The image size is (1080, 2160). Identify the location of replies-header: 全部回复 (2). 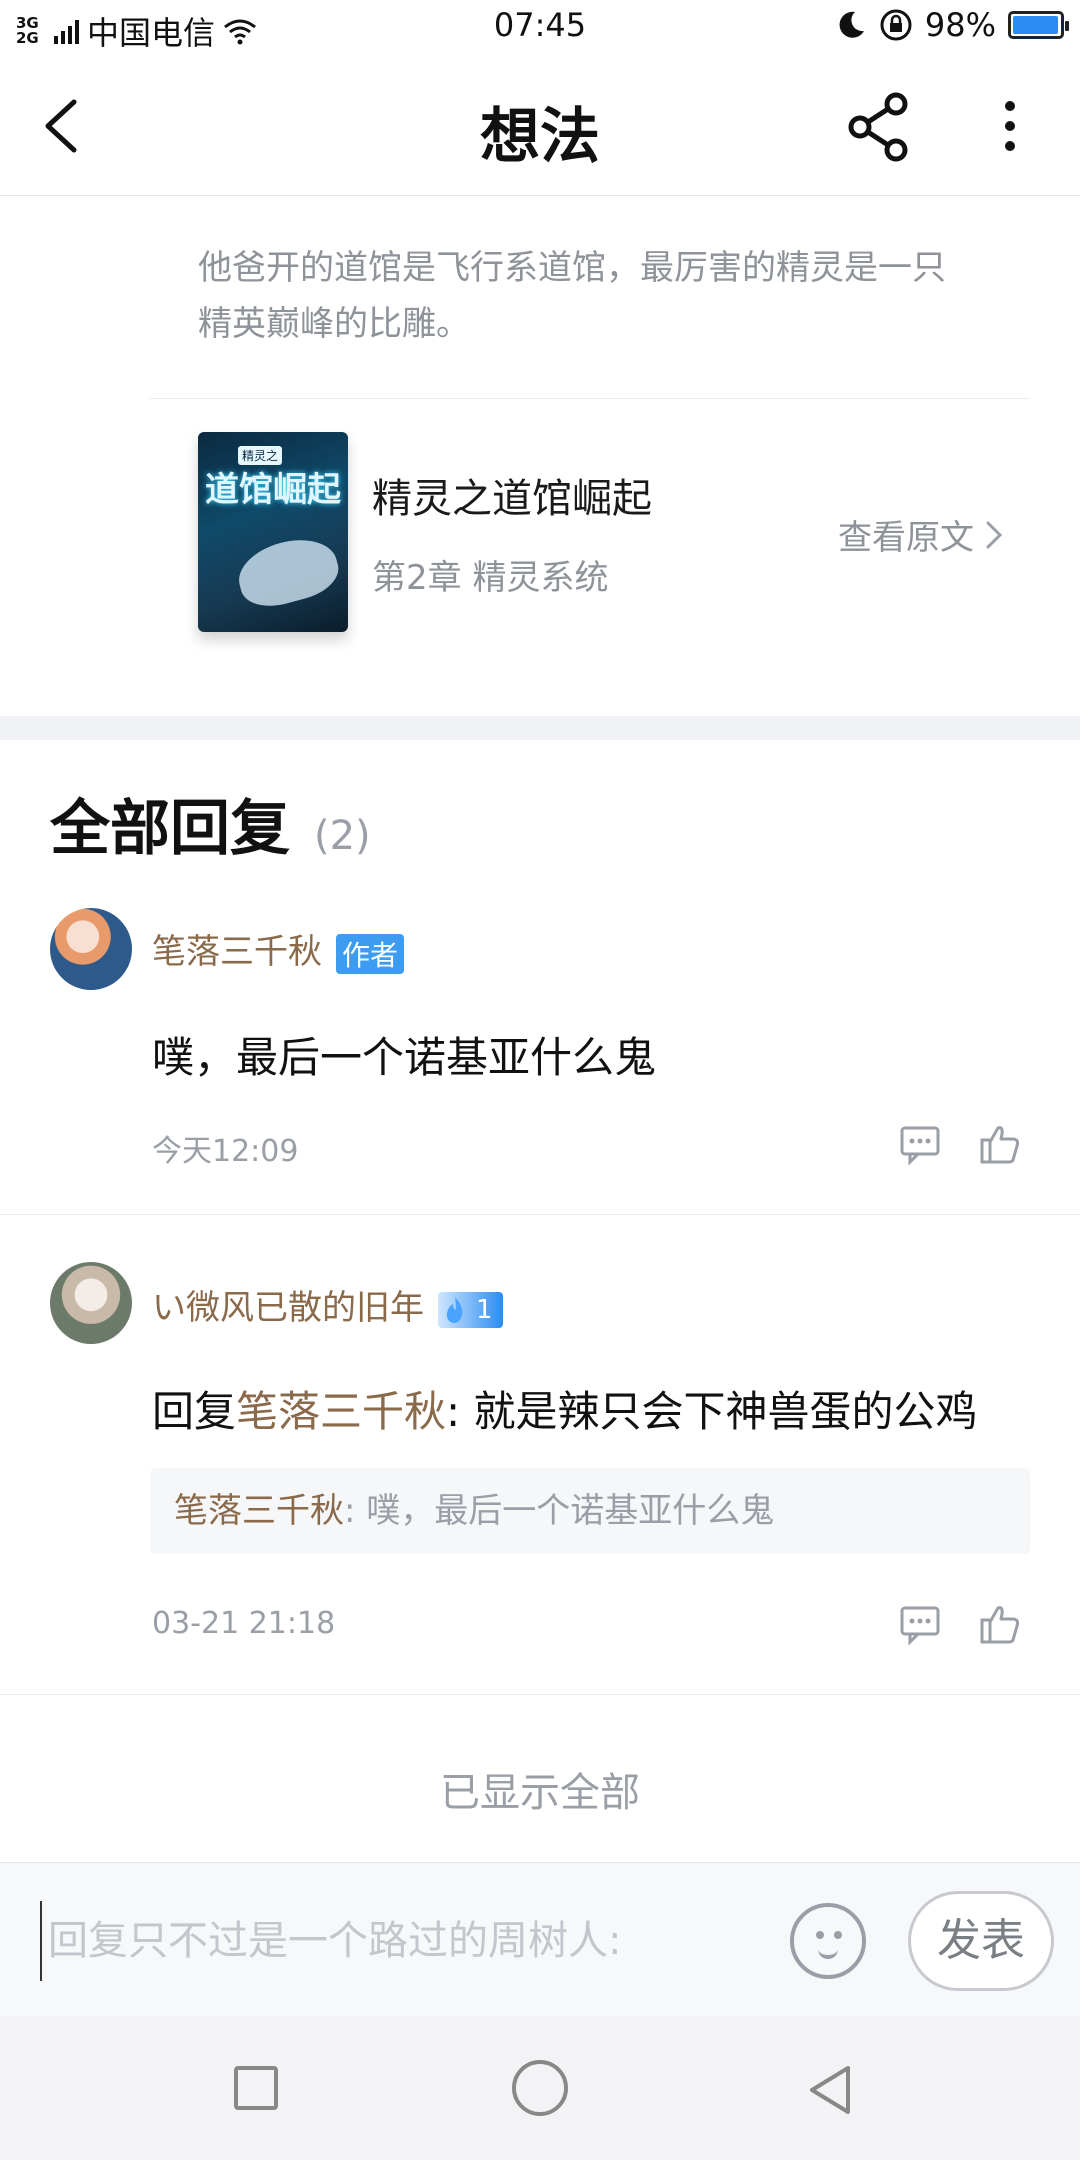
(210, 823).